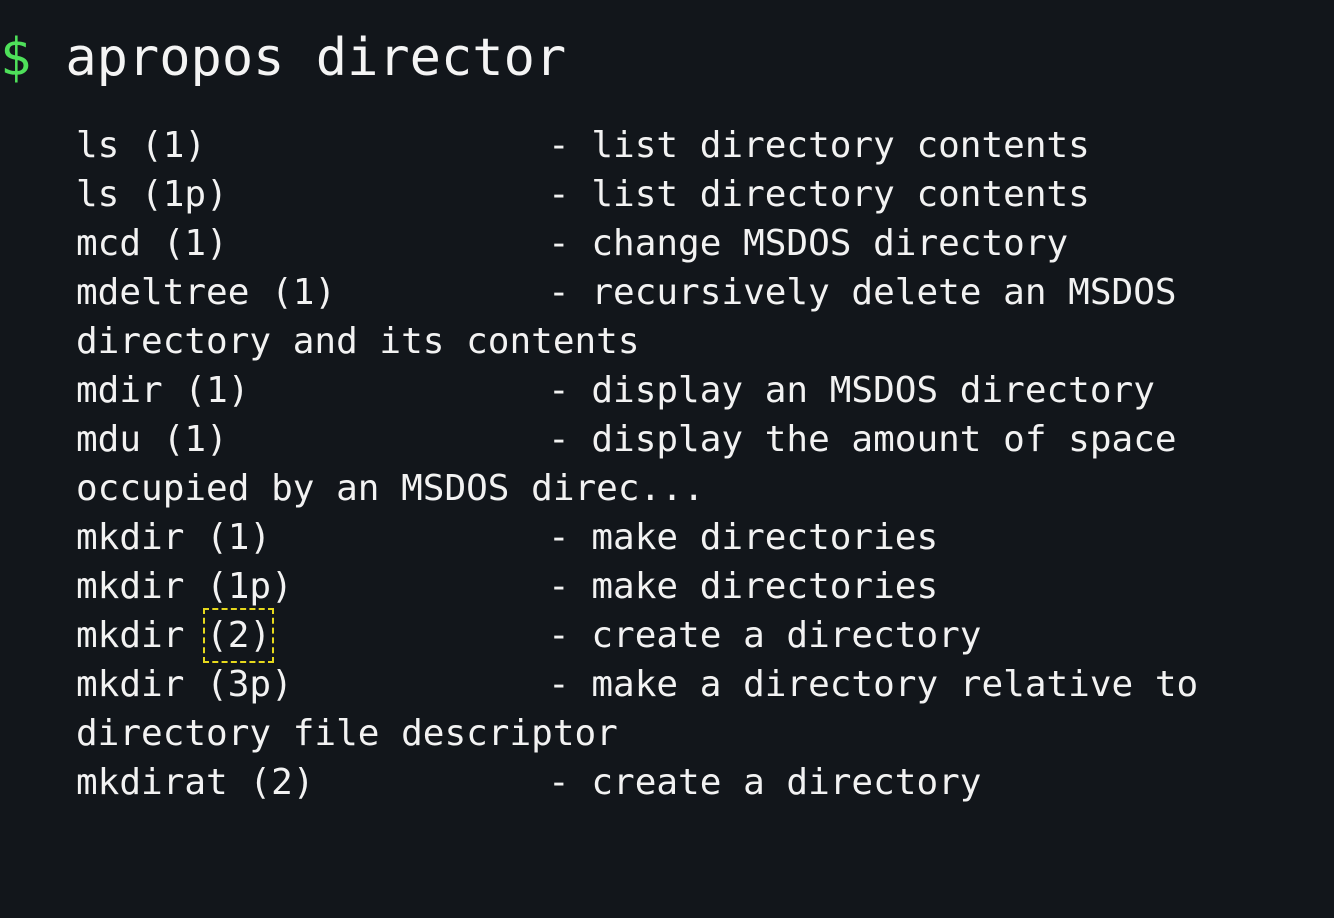  What do you see at coordinates (862, 292) in the screenshot?
I see `man-page-description: - recursively delete an MSDOS` at bounding box center [862, 292].